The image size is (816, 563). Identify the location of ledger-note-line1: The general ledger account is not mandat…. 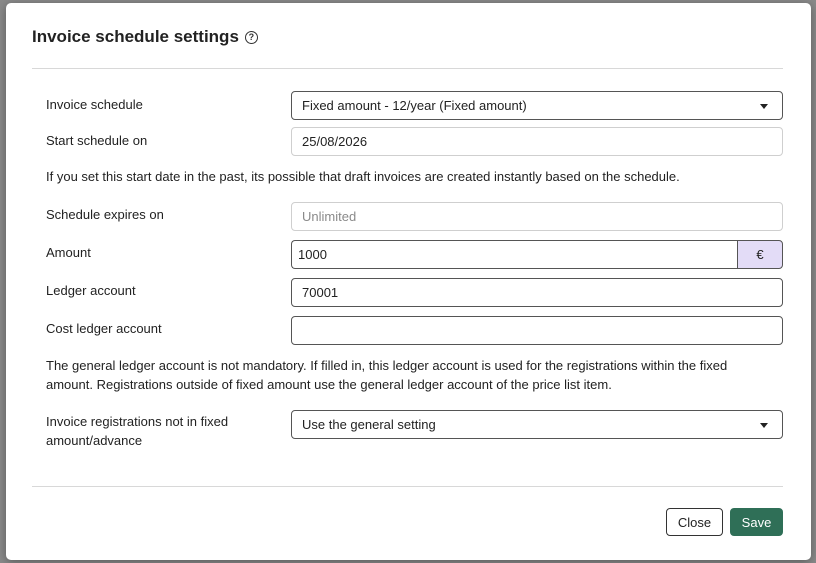
(387, 365).